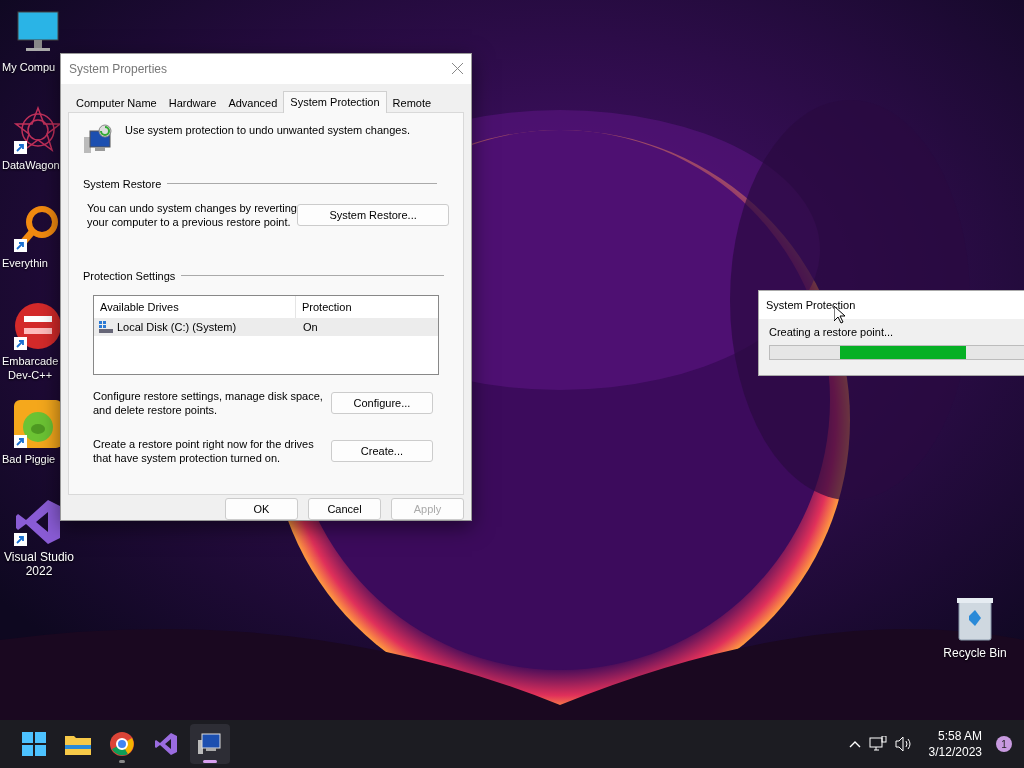 The image size is (1024, 768). I want to click on column-header: Available Drives, so click(195, 306).